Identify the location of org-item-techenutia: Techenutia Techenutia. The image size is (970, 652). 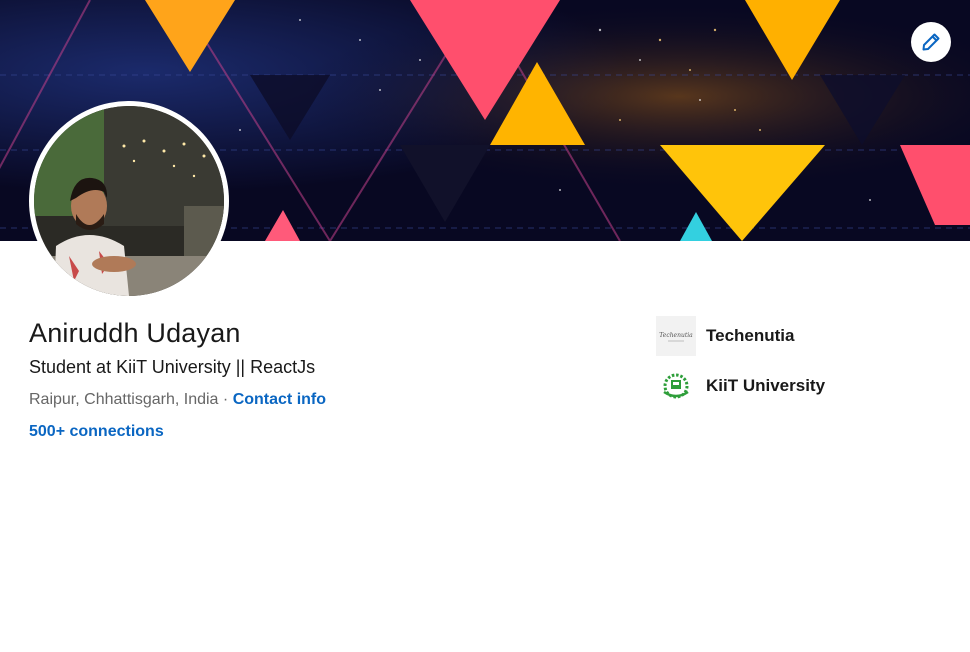
(740, 336).